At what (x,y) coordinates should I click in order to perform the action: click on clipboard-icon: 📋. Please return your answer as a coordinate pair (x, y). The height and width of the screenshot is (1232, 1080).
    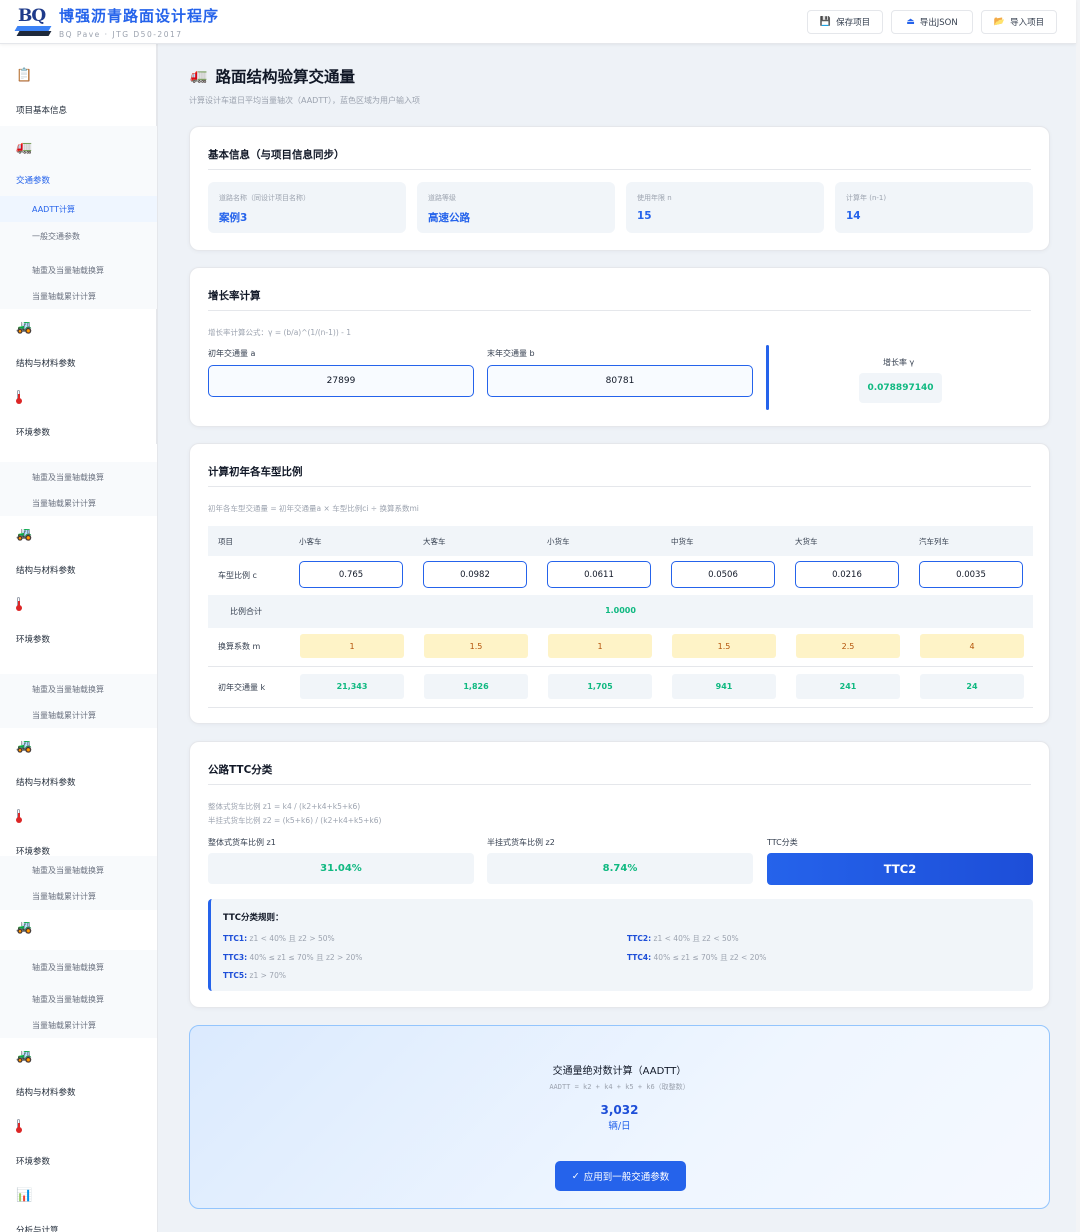
    Looking at the image, I should click on (24, 75).